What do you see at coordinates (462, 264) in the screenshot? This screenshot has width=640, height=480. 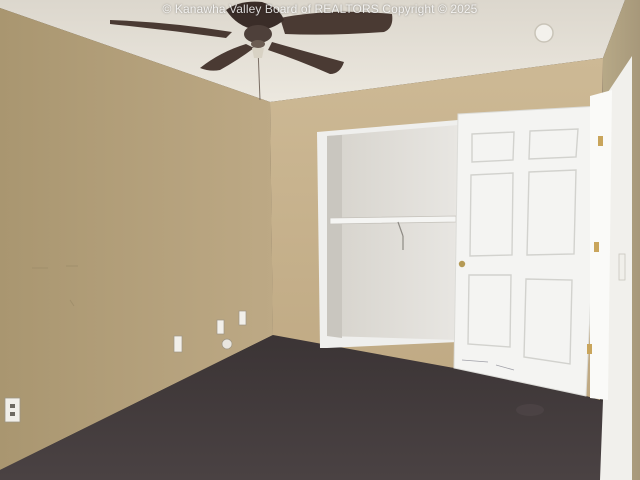 I see `door-knob-icon` at bounding box center [462, 264].